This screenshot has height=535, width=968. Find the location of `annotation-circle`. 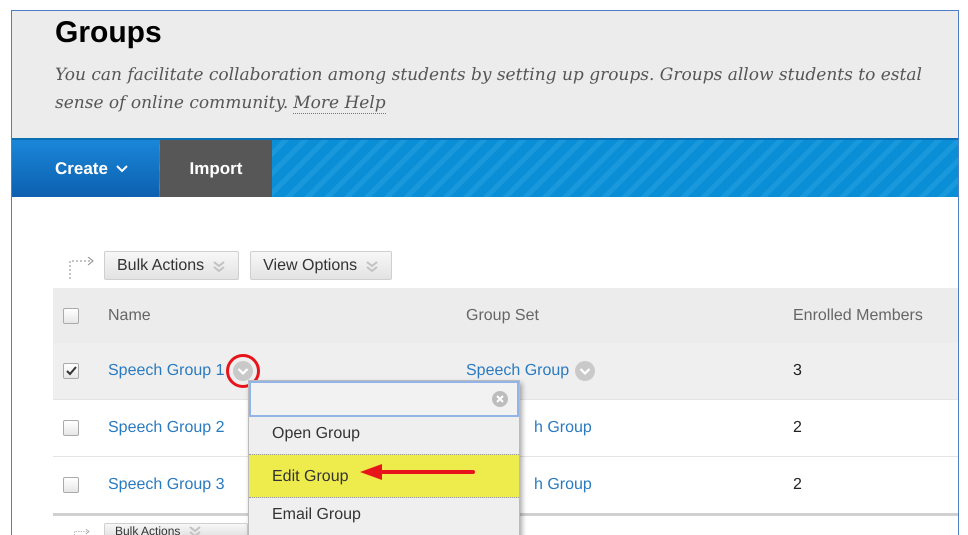

annotation-circle is located at coordinates (242, 371).